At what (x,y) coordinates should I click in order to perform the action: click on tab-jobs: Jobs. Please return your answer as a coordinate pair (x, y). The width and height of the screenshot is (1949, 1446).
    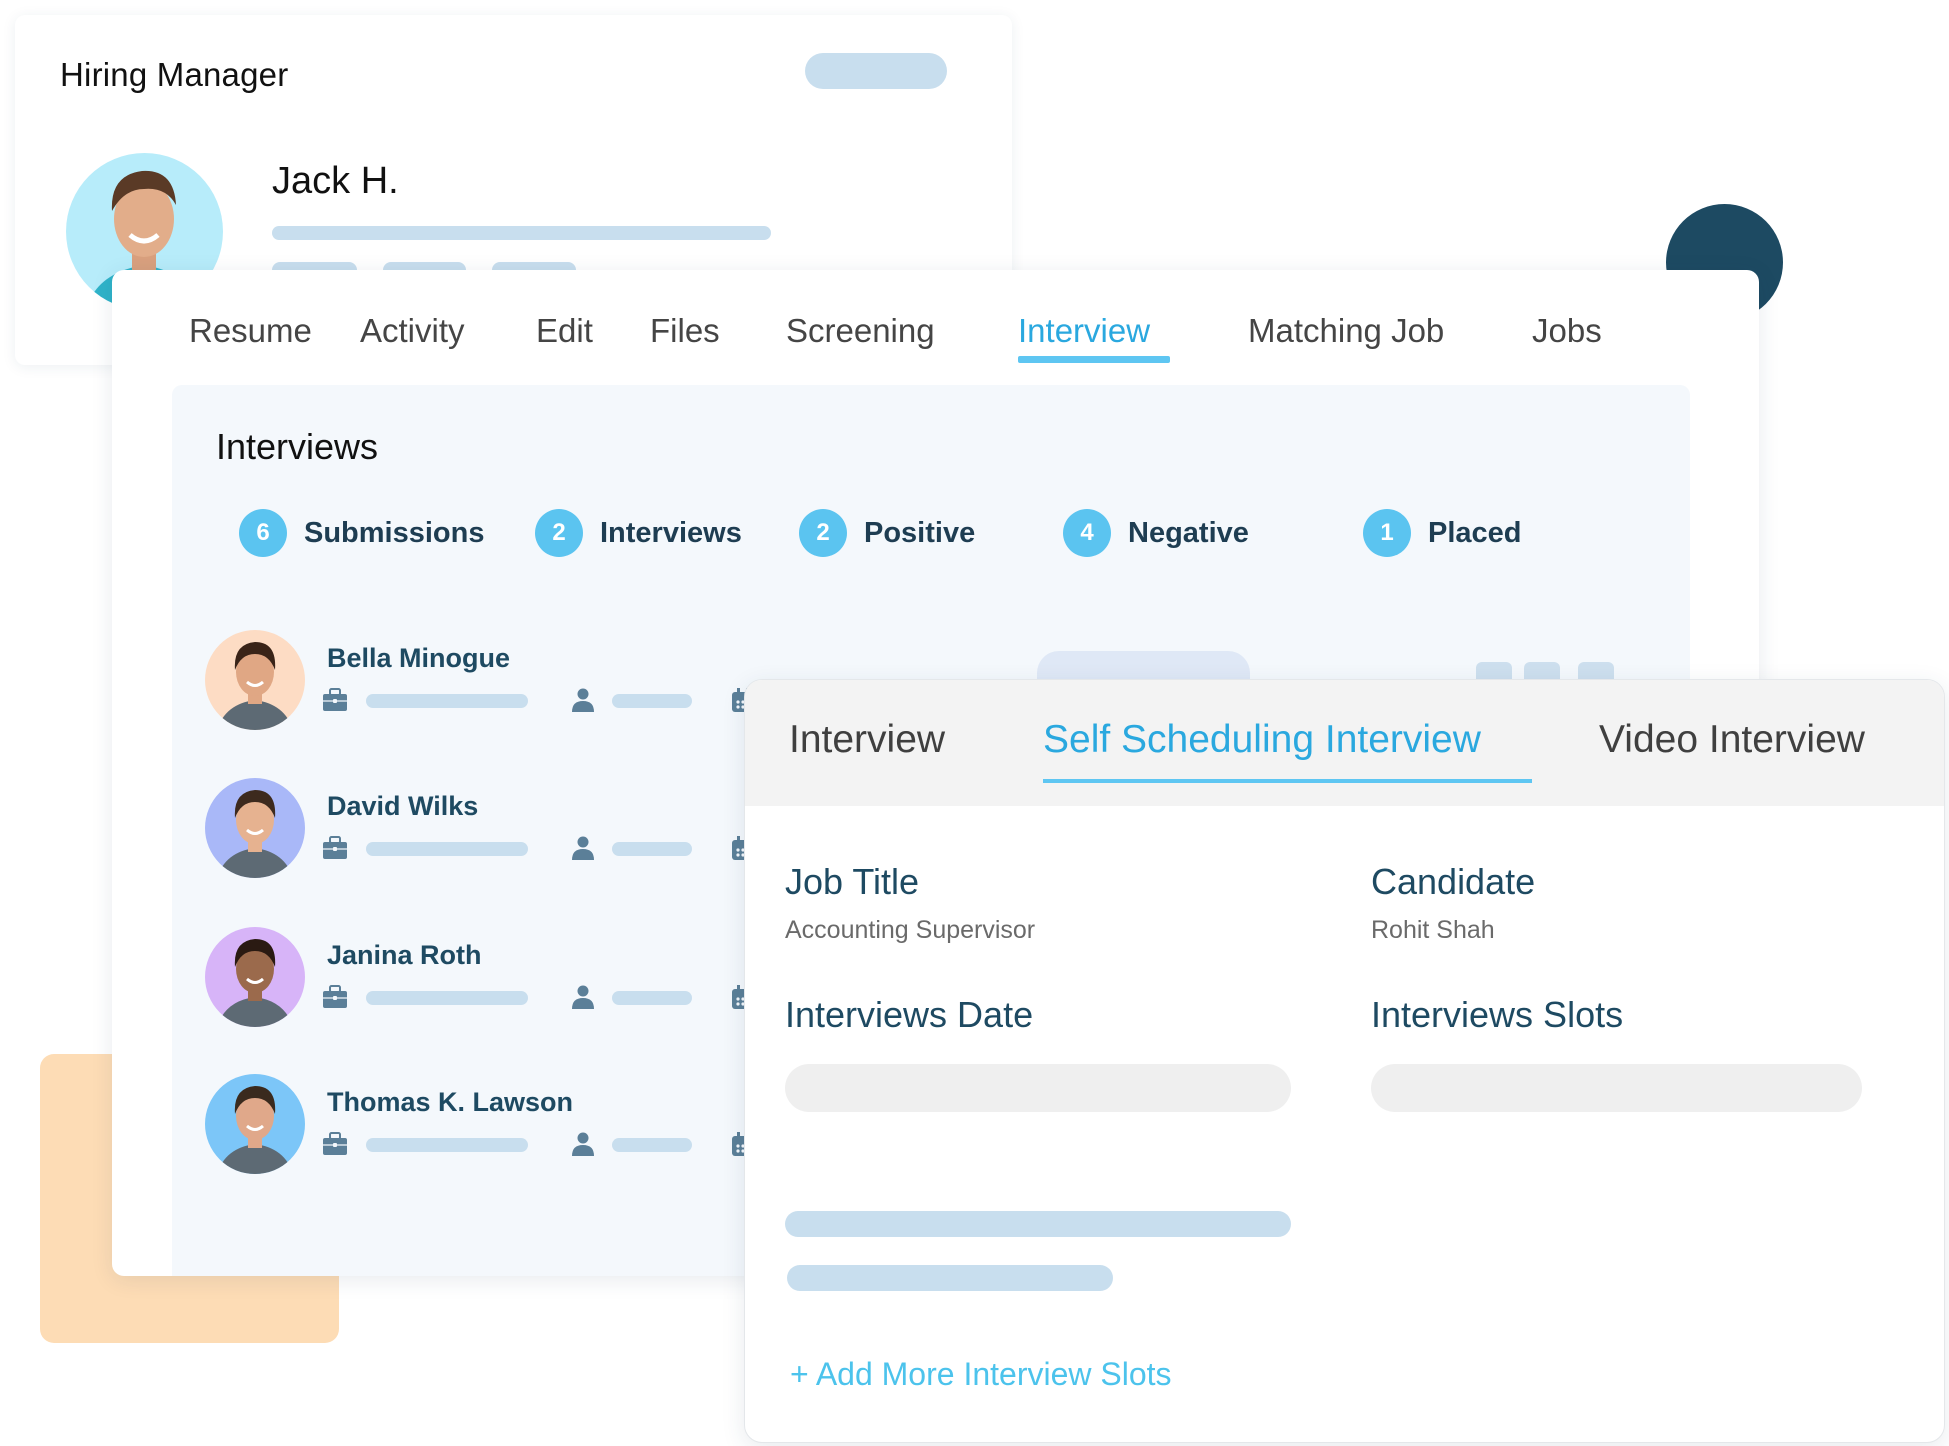
    Looking at the image, I should click on (1567, 331).